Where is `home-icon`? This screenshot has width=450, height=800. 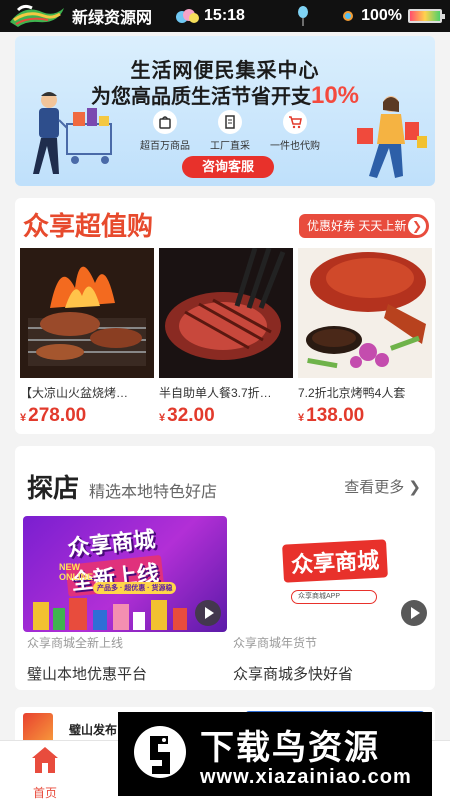
home-icon is located at coordinates (45, 760).